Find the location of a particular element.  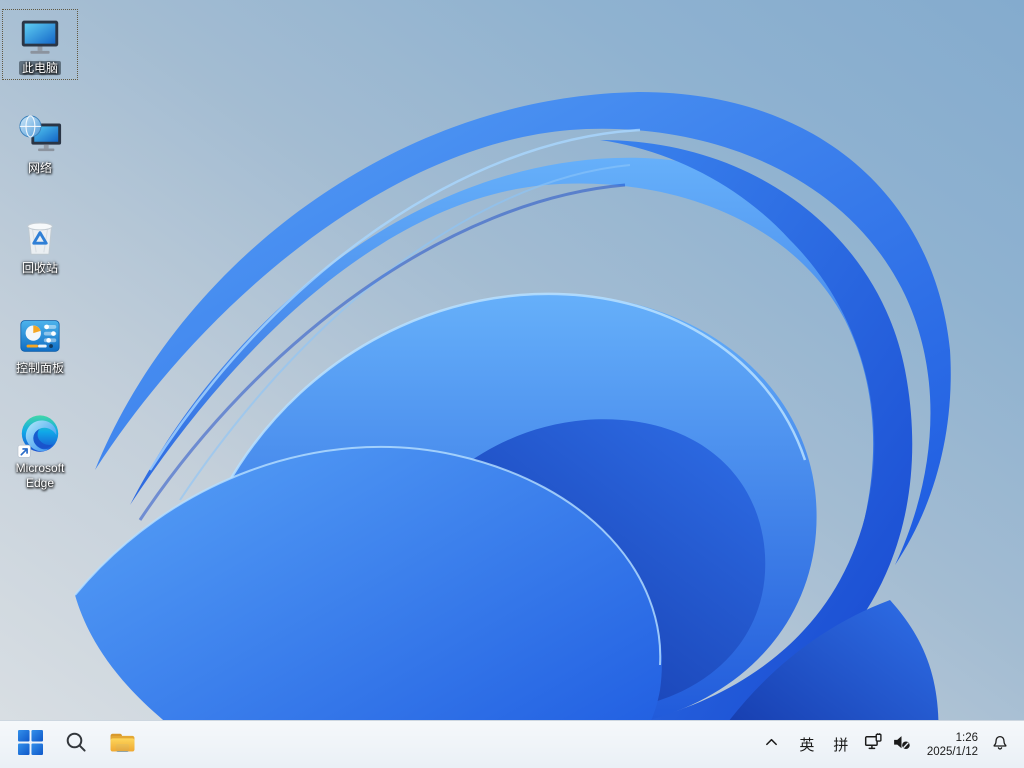

taskbar-left is located at coordinates (71, 745).